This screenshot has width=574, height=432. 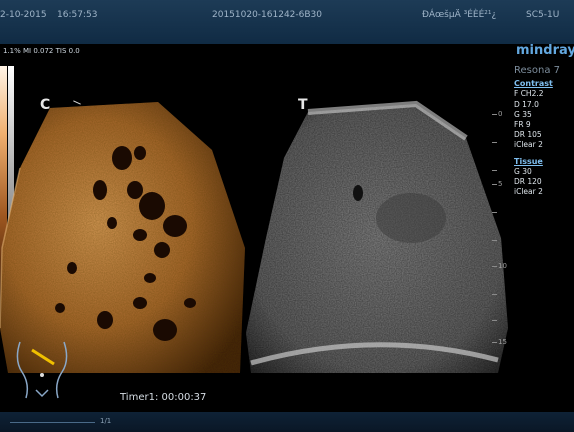 What do you see at coordinates (502, 342) in the screenshot?
I see `depth-label-15: 15` at bounding box center [502, 342].